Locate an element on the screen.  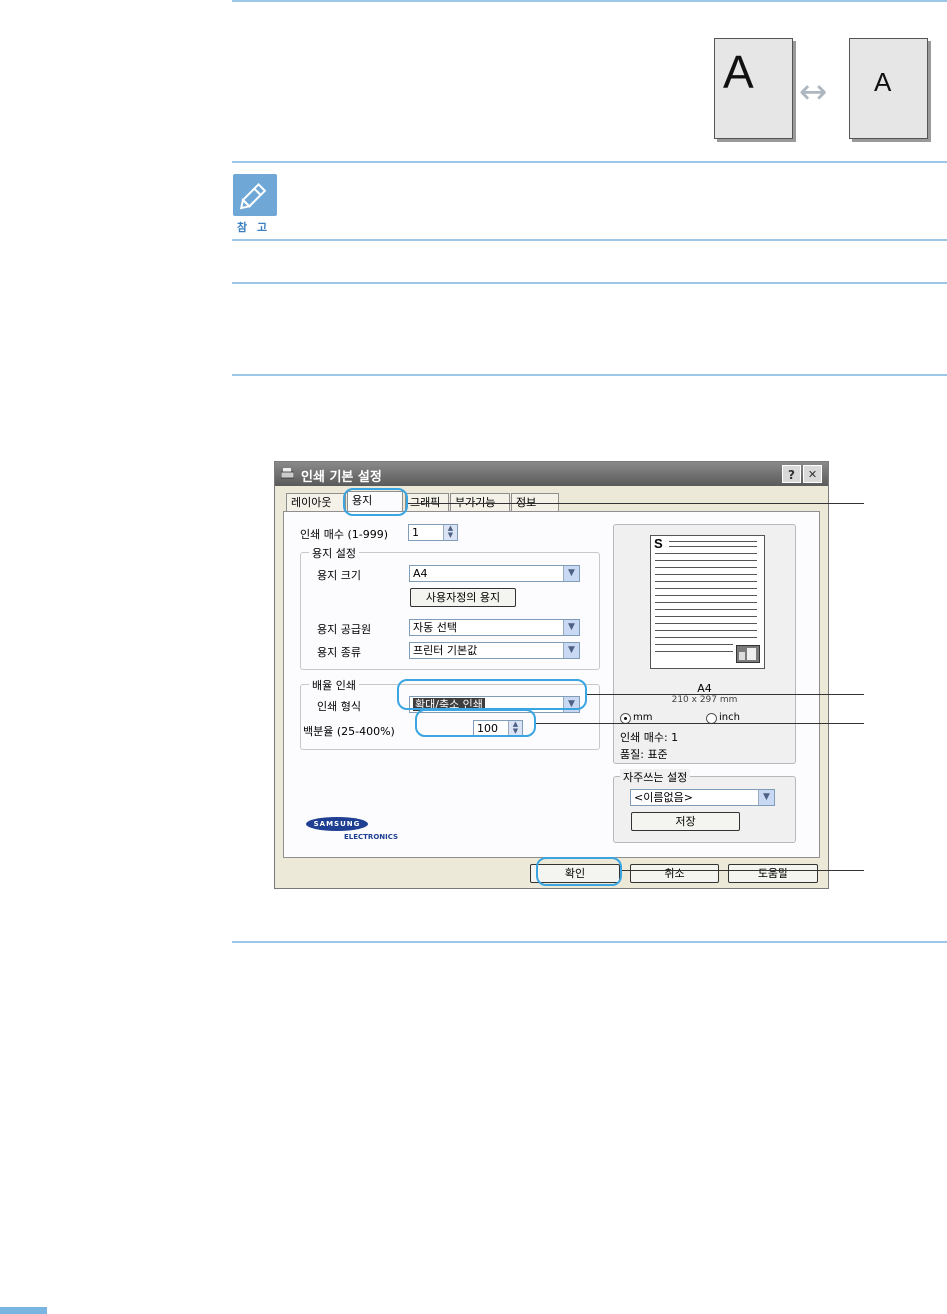
preview-copies-text: 인쇄 매수: 1 is located at coordinates (649, 737).